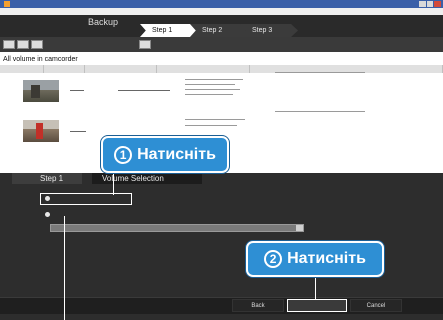  I want to click on view-toolbar, so click(221, 44).